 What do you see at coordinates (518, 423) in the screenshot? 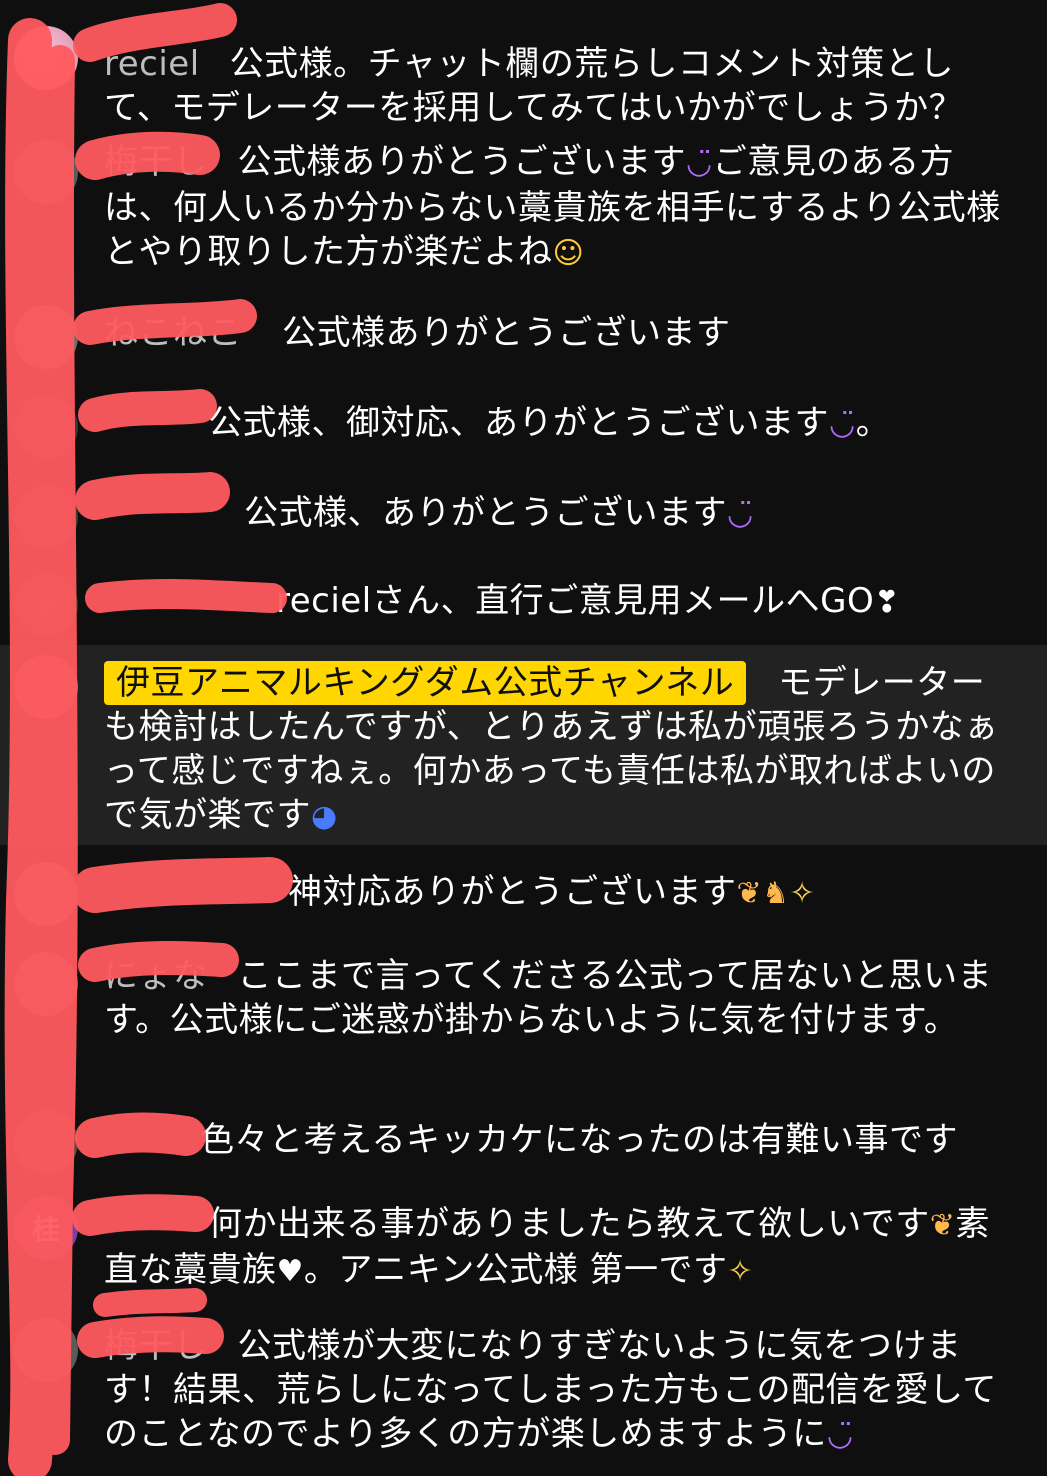
I see `message-text: 公式様、御対応、ありがとうございます` at bounding box center [518, 423].